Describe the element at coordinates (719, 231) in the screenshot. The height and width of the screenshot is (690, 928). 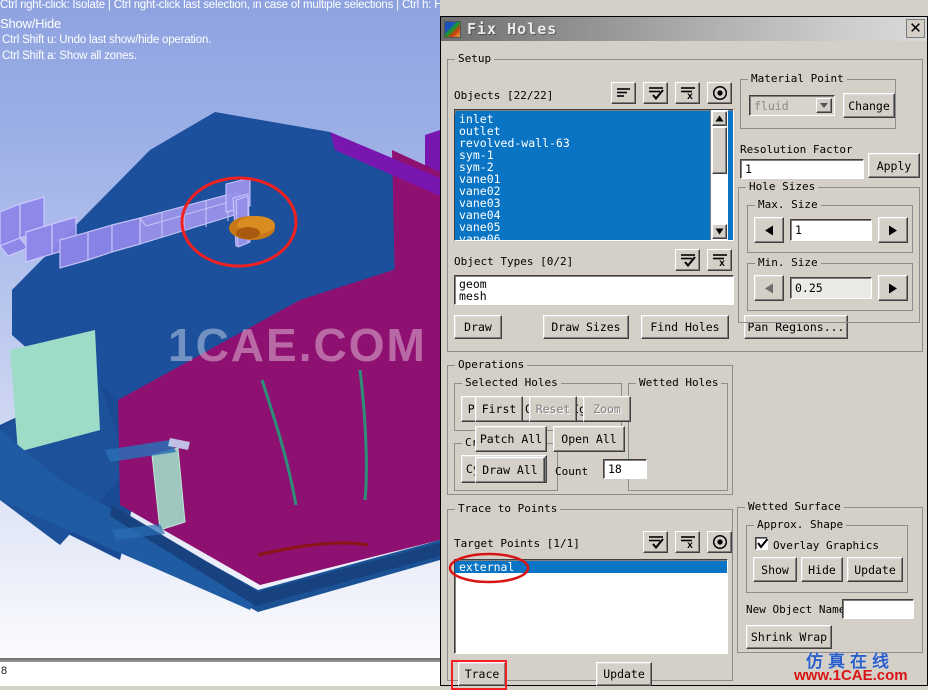
I see `scroll-down-icon` at that location.